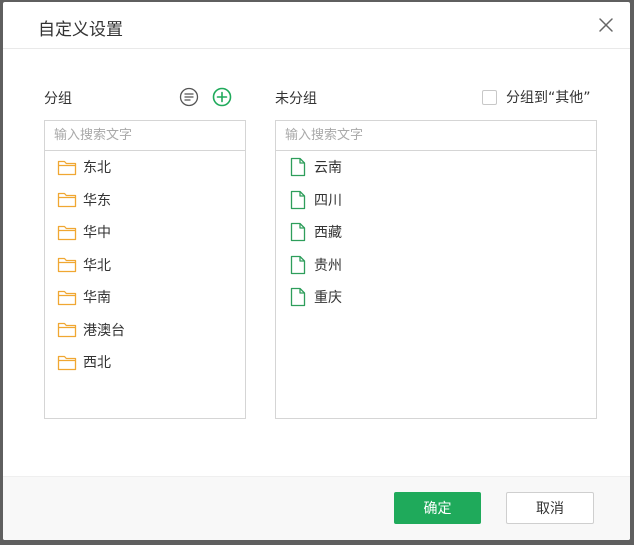  I want to click on grouped-label: 分组, so click(58, 99).